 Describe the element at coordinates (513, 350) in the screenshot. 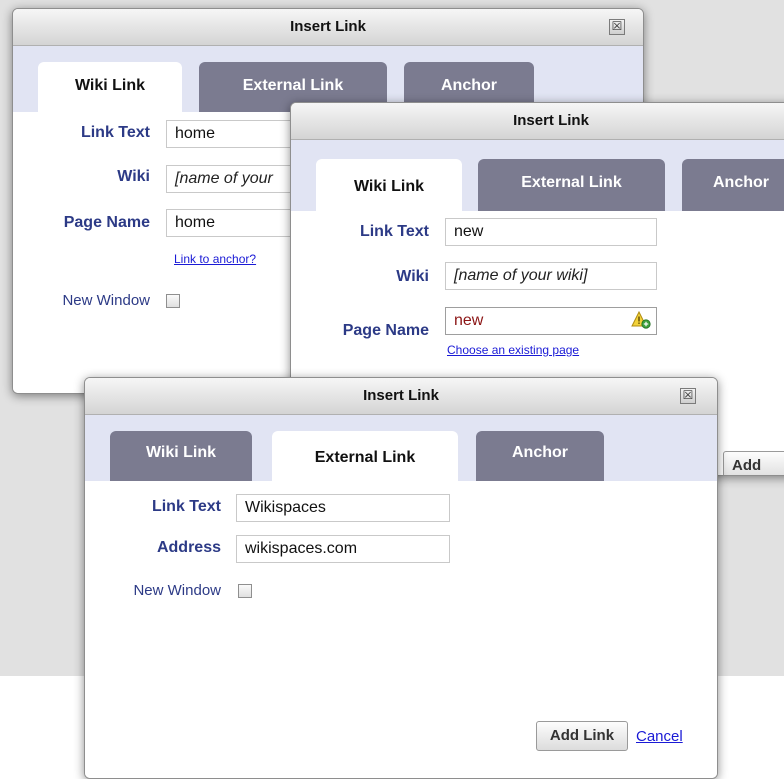

I see `choose-existing-page-link: Choose an existing page` at that location.